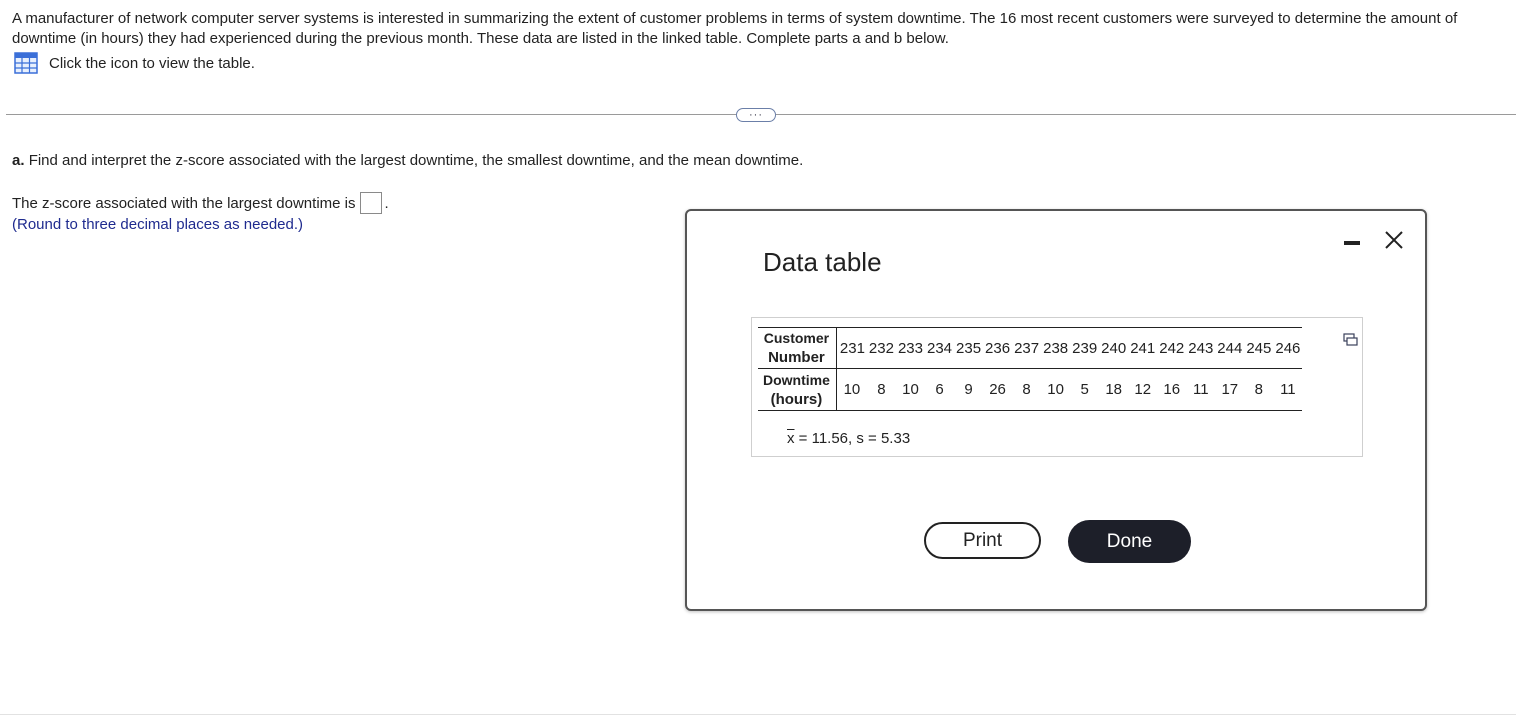 This screenshot has width=1516, height=716. I want to click on answer-period: ., so click(386, 203).